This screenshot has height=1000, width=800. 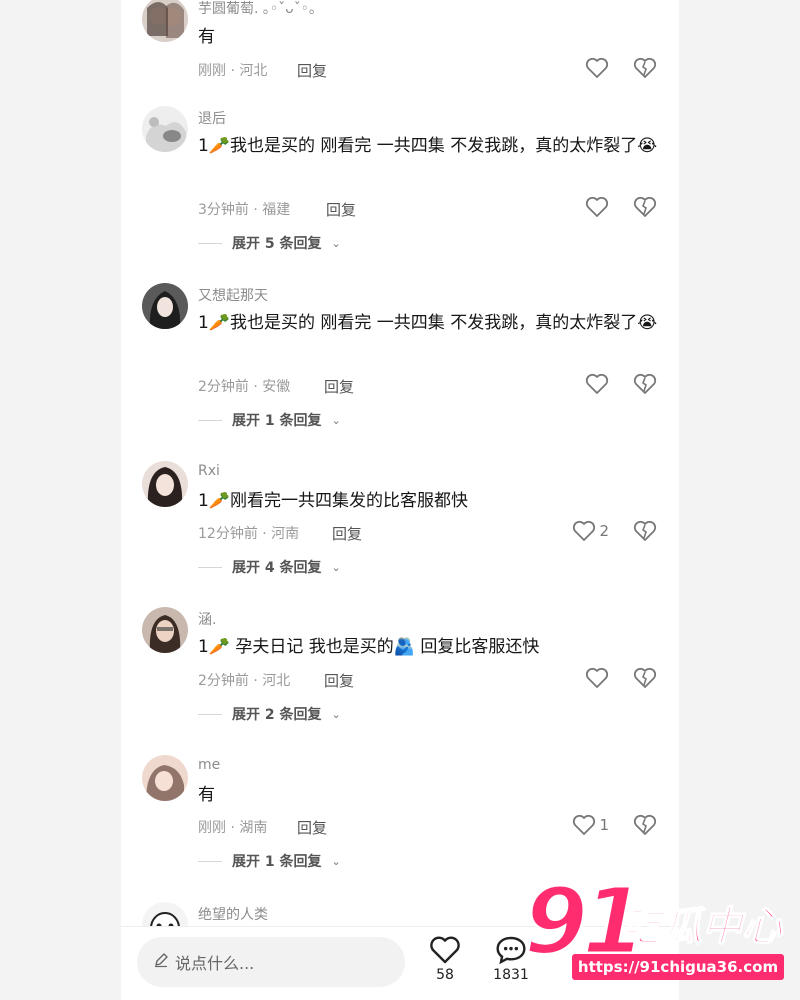 What do you see at coordinates (209, 765) in the screenshot?
I see `comment-username: me` at bounding box center [209, 765].